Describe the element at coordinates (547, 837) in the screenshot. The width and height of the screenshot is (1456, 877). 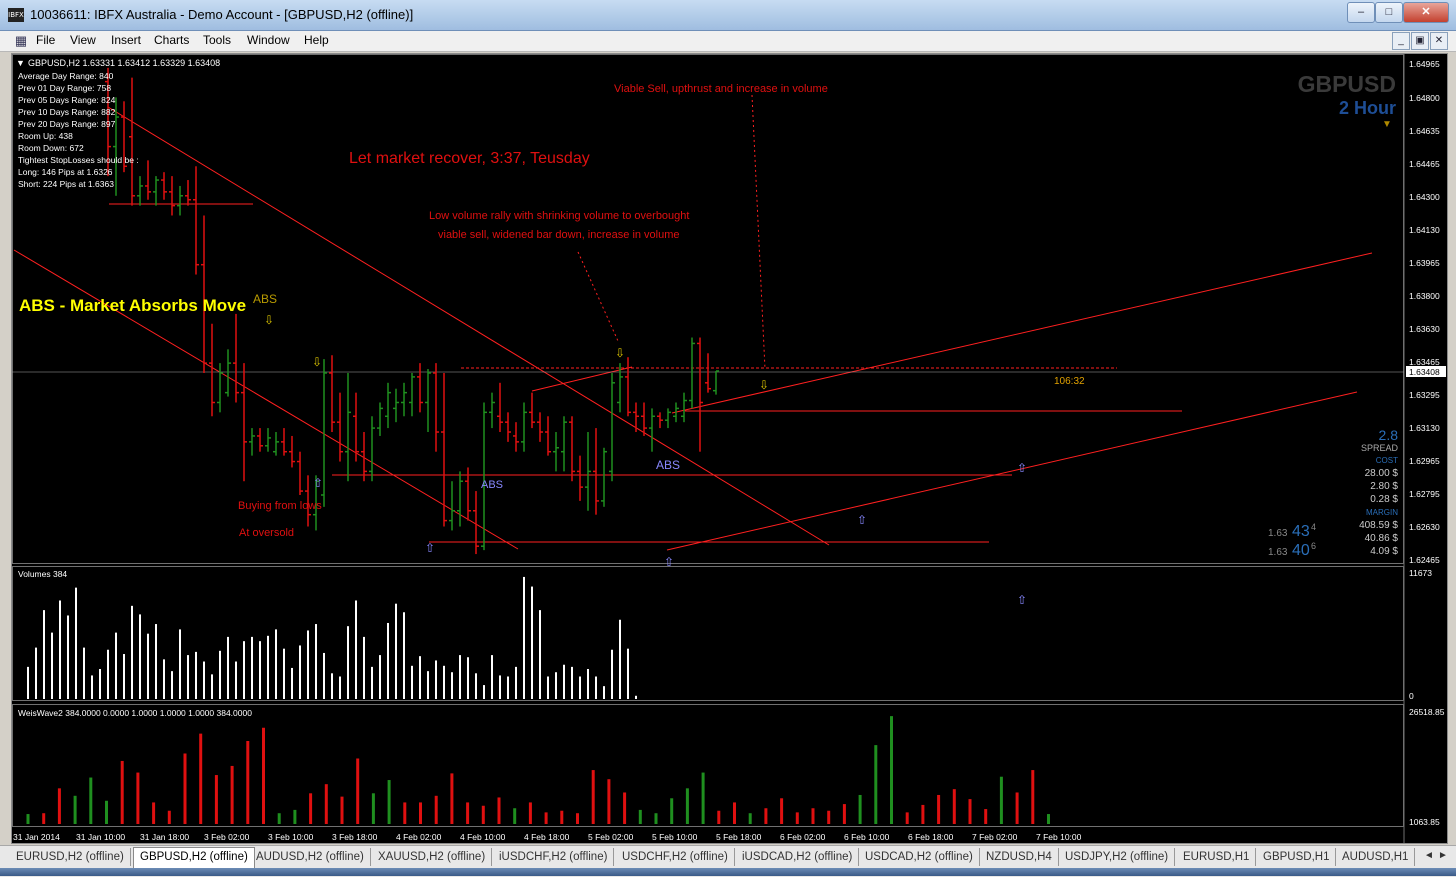
I see `time-tick: 4 Feb 18:00` at that location.